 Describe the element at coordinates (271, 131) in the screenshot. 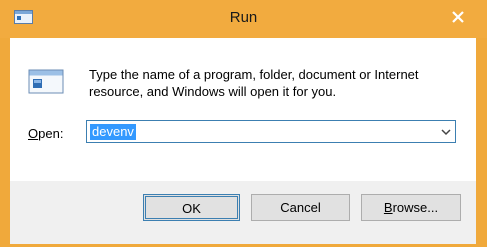

I see `open-combobox: devenv` at that location.